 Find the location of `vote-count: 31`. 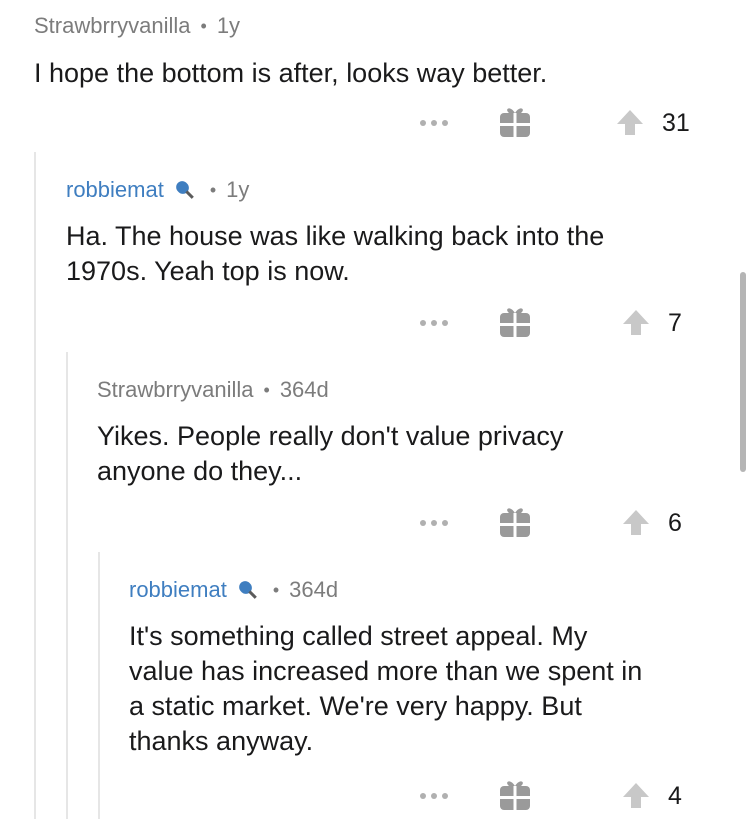

vote-count: 31 is located at coordinates (676, 123).